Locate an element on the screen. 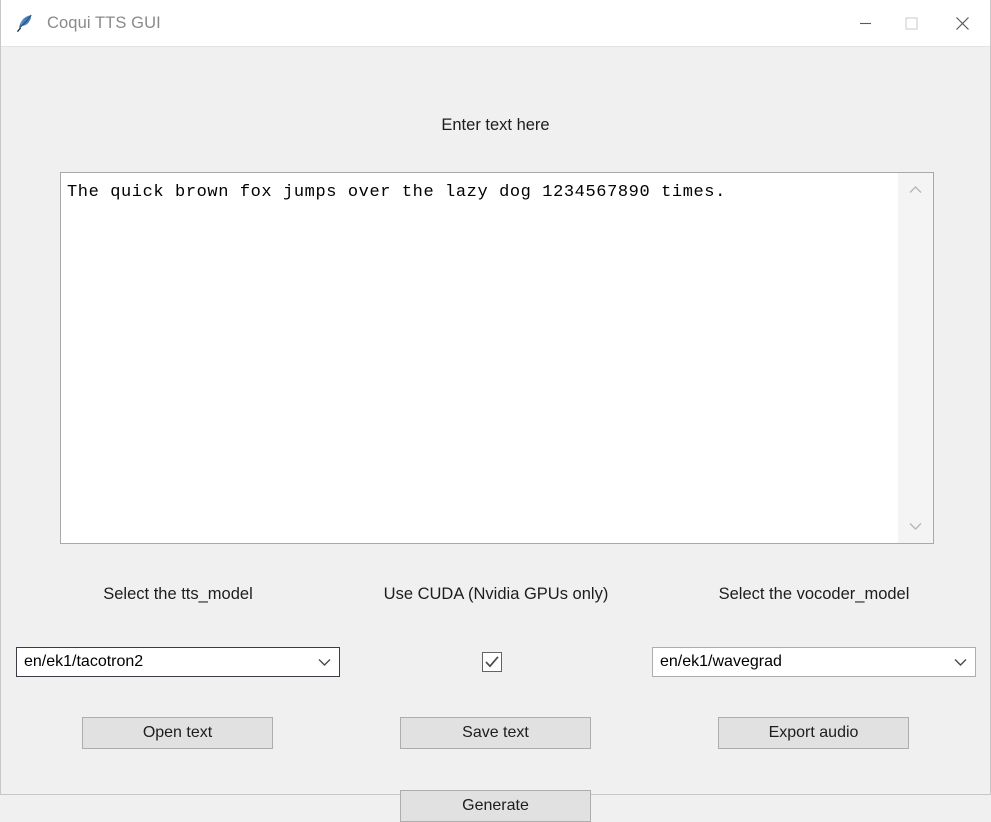  tts-model-select: en/ek1/tacotron2 is located at coordinates (178, 662).